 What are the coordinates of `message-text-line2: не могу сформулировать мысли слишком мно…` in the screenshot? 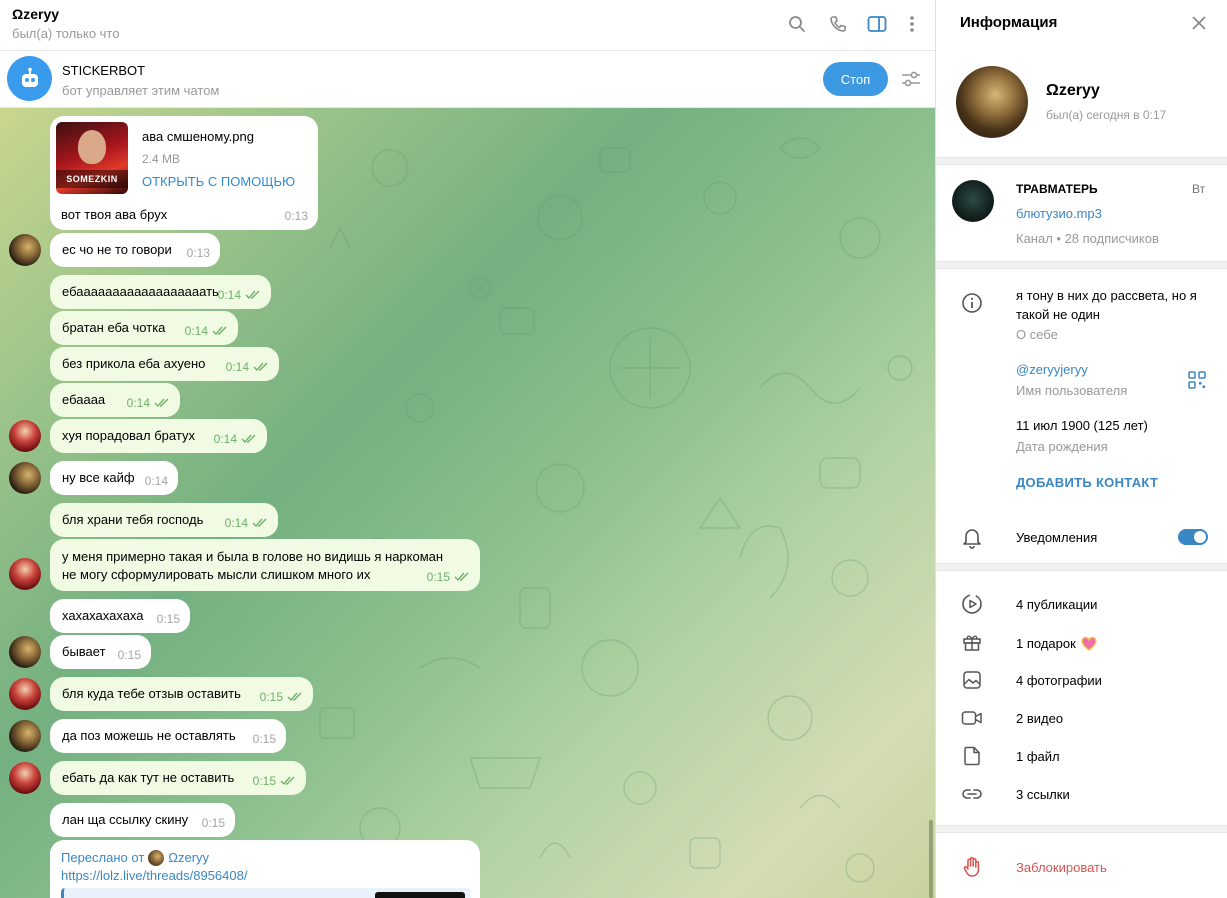 It's located at (216, 574).